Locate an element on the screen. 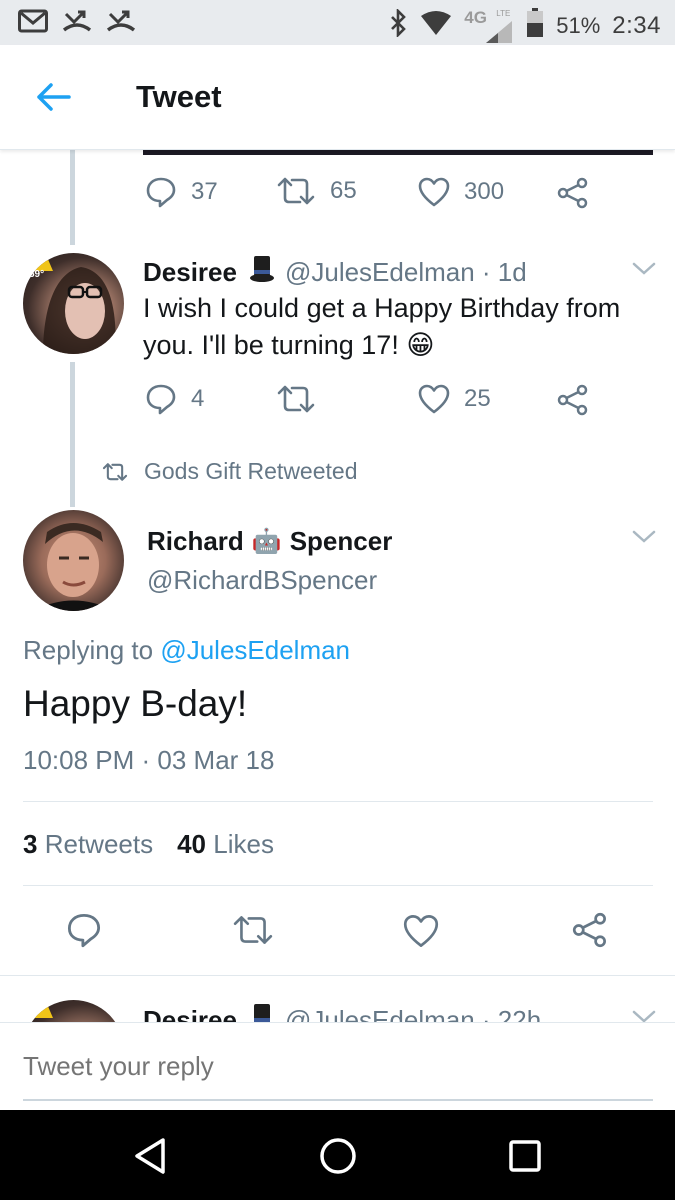 The image size is (675, 1200). status-bar: 4G LTE 51% 2:34 is located at coordinates (337, 22).